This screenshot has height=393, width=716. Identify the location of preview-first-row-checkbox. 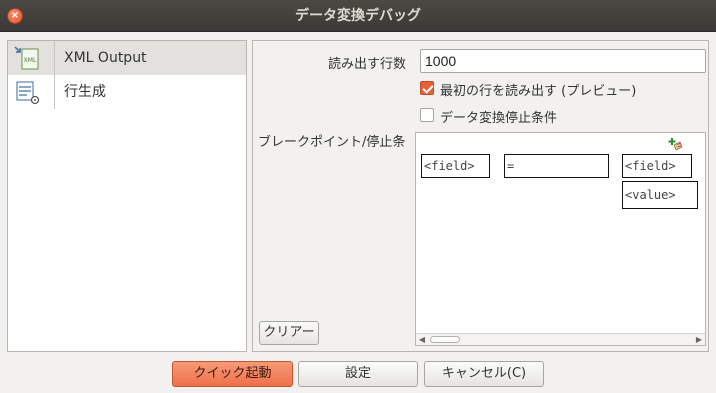
(427, 88).